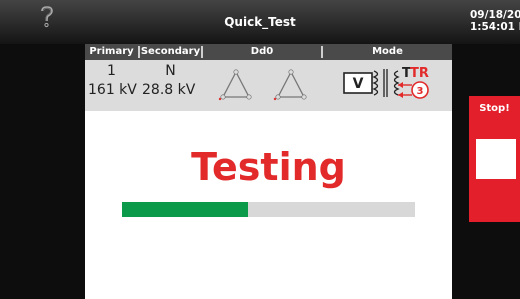 The image size is (520, 299). Describe the element at coordinates (290, 85) in the screenshot. I see `secondary-delta-icon` at that location.